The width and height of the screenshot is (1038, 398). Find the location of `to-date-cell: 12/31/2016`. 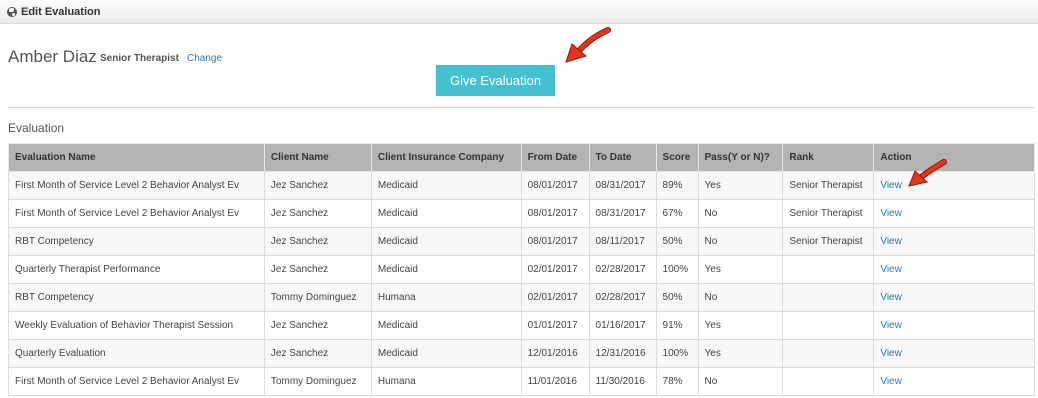

to-date-cell: 12/31/2016 is located at coordinates (622, 353).